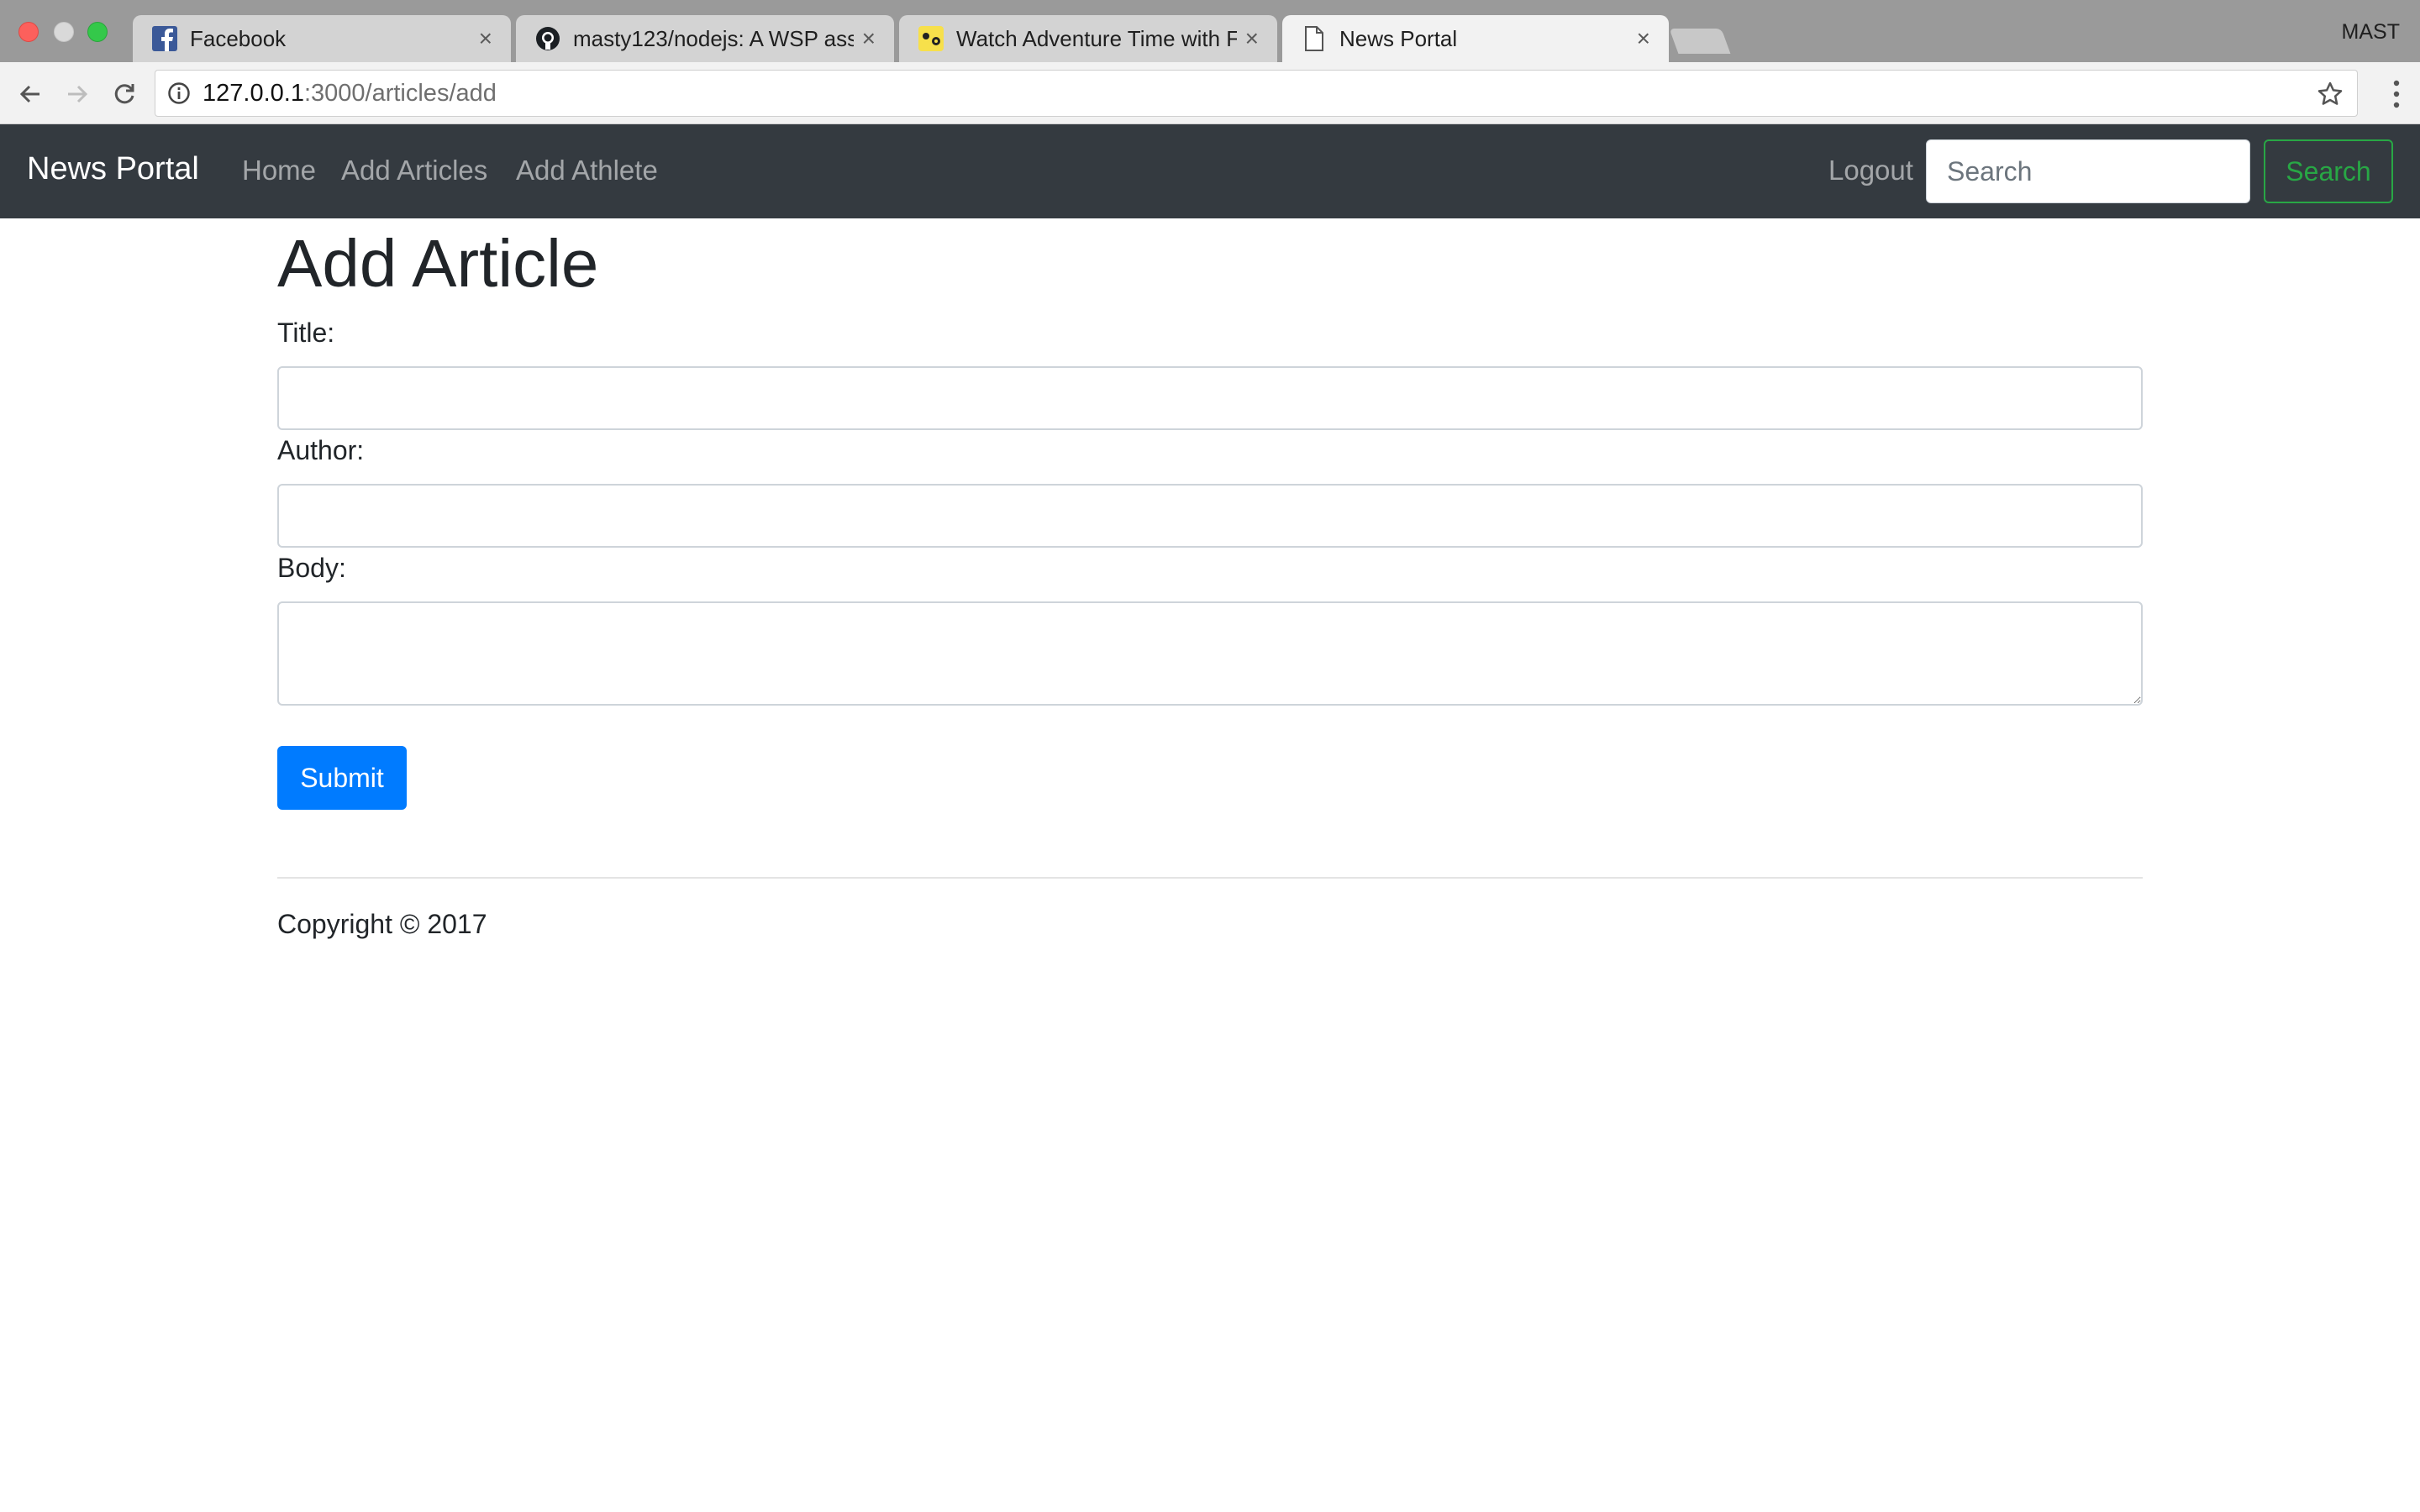 This screenshot has height=1512, width=2420. I want to click on brand-link: News Portal, so click(113, 169).